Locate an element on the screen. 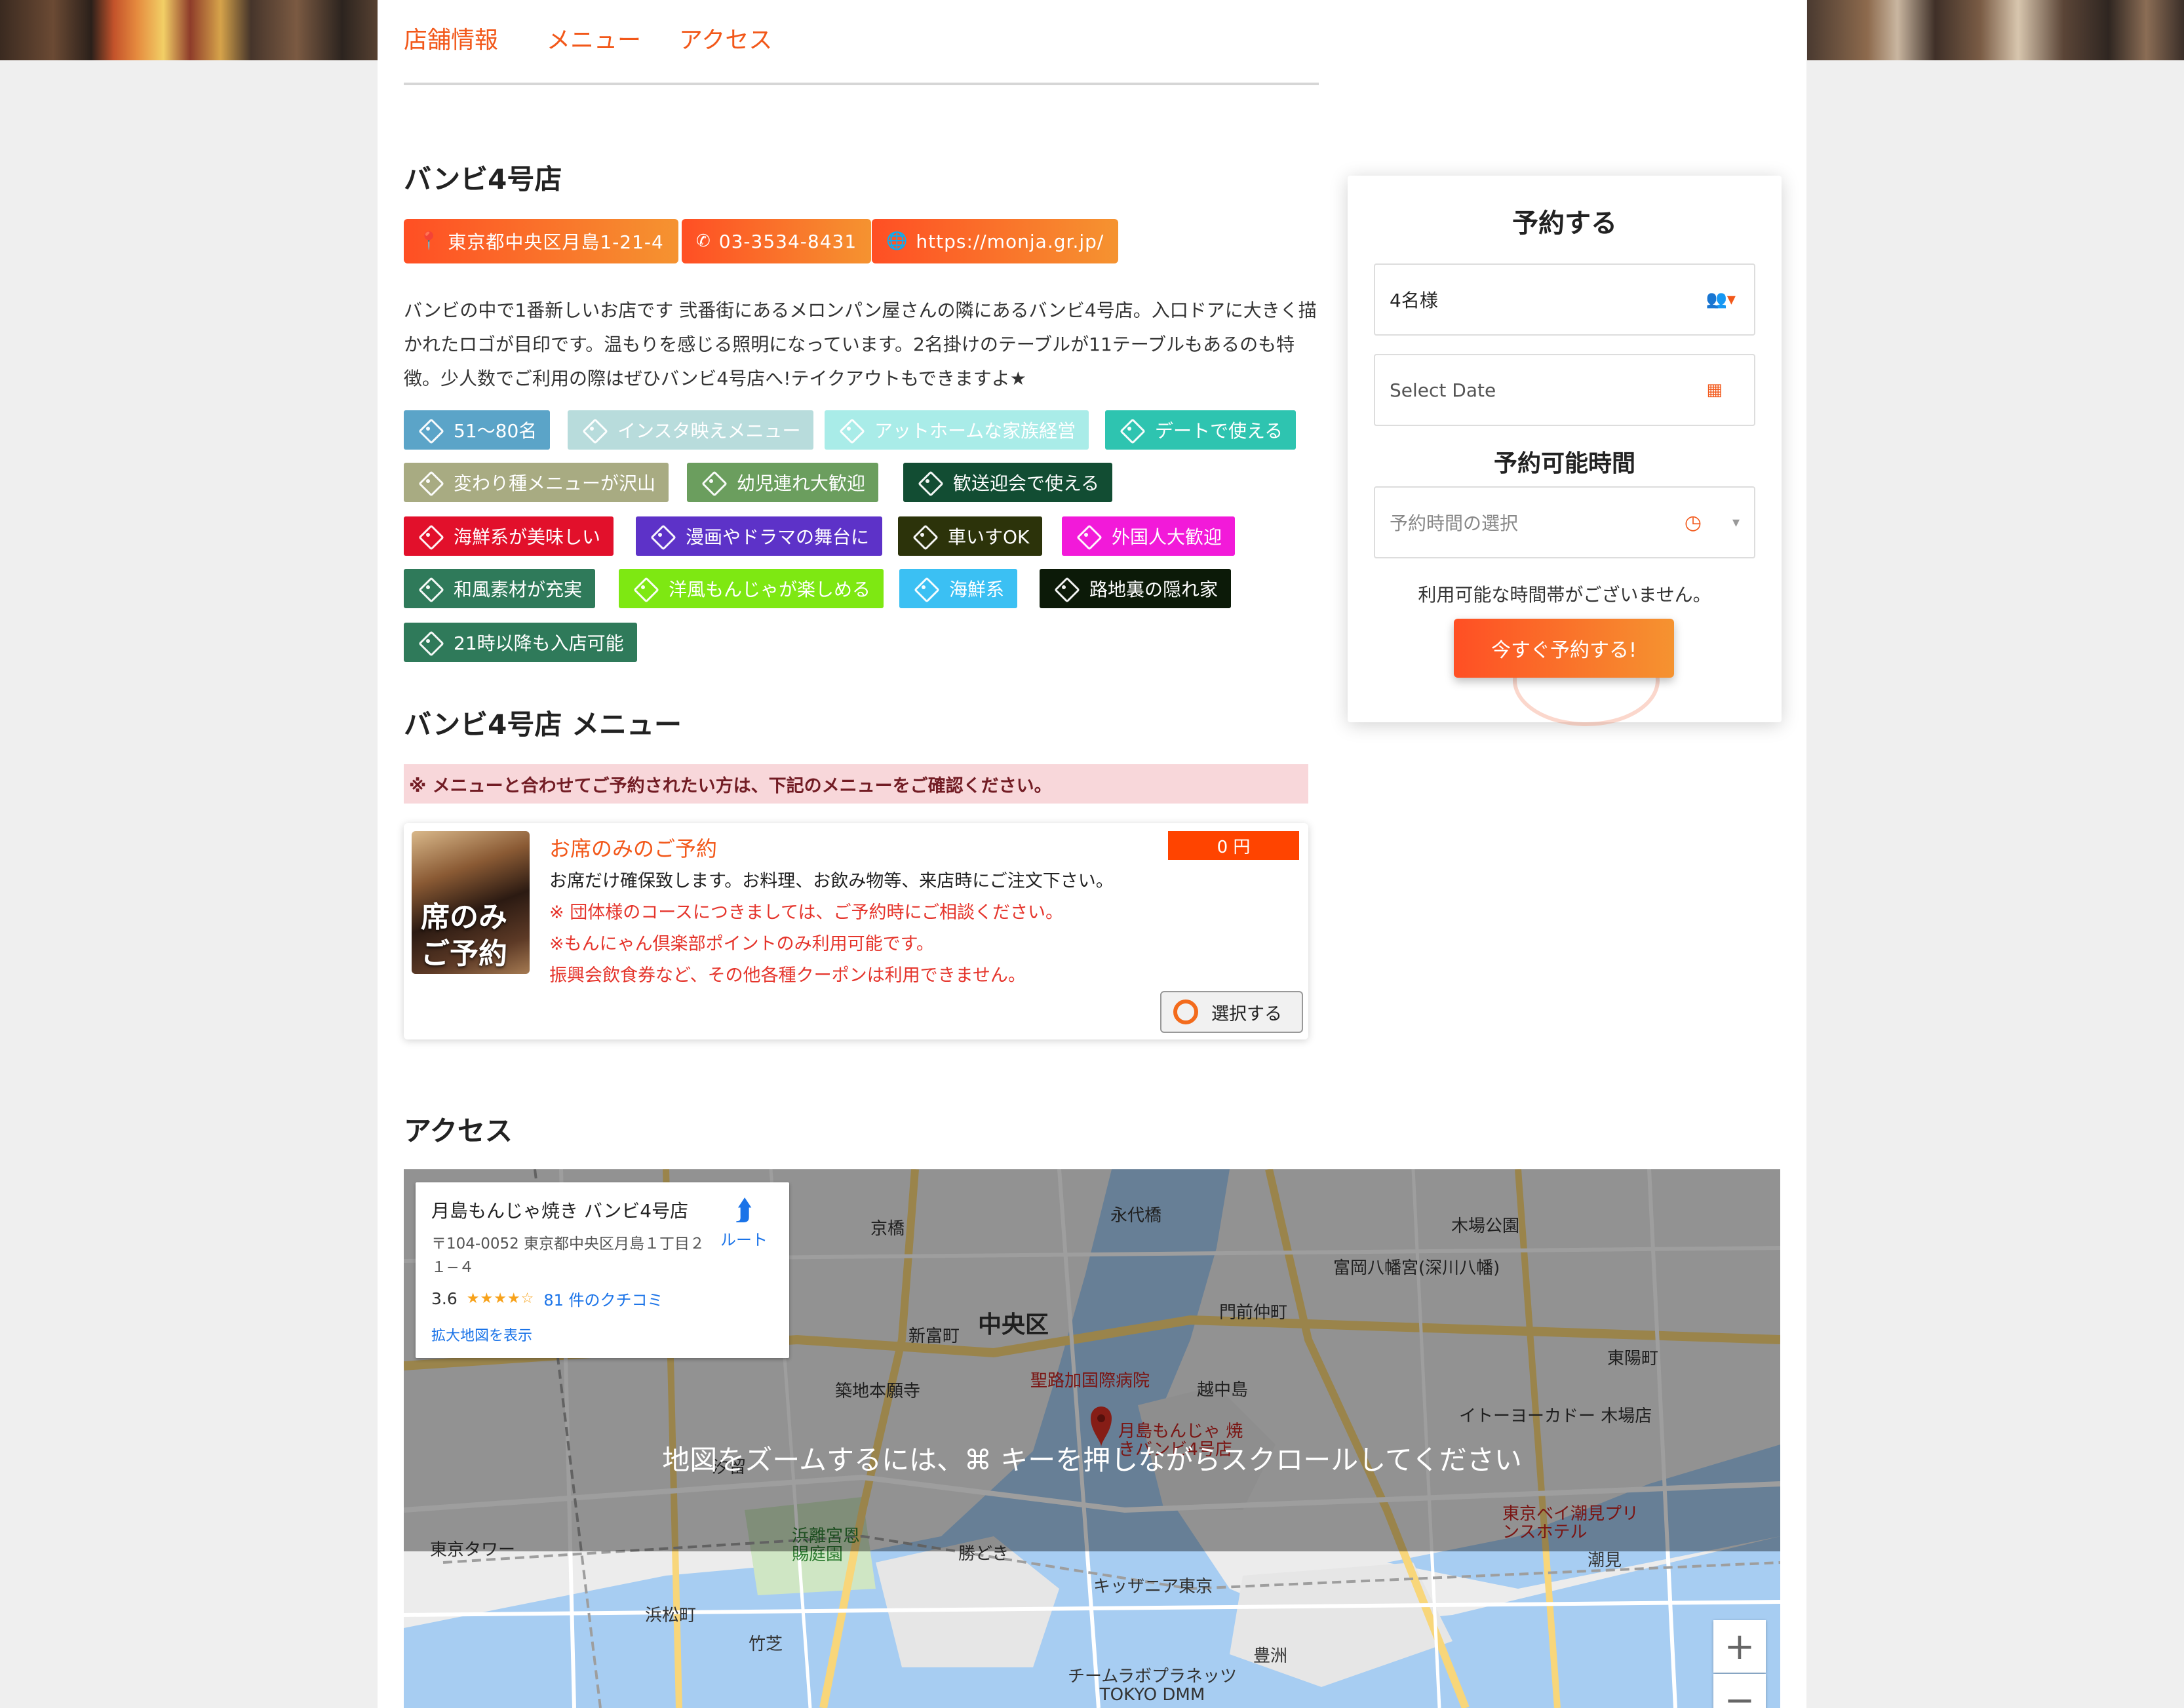  radio-icon is located at coordinates (1185, 1012).